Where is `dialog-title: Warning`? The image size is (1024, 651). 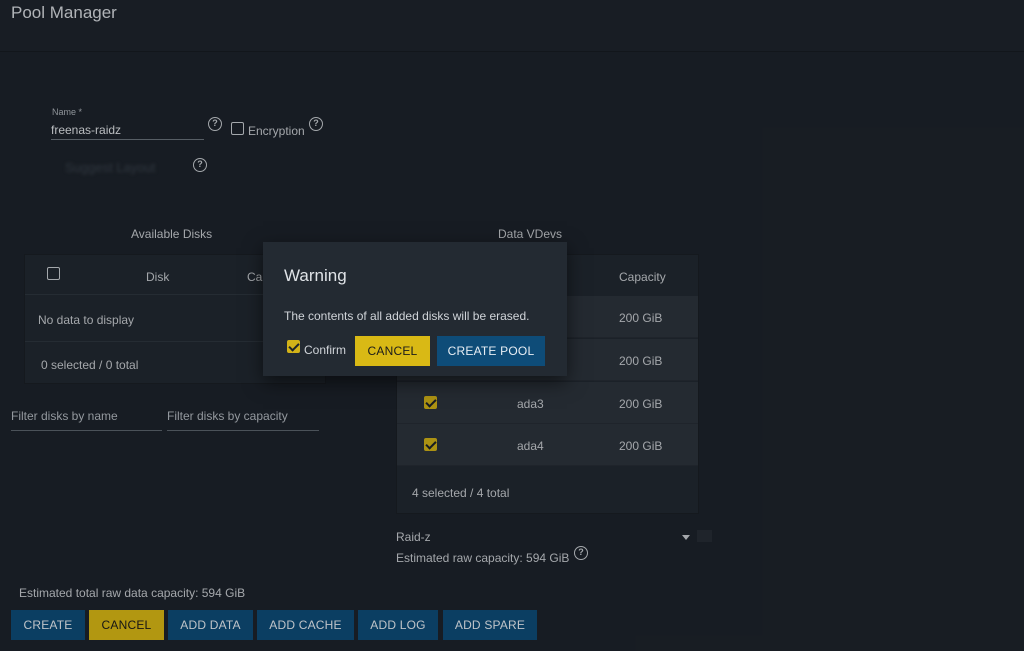 dialog-title: Warning is located at coordinates (315, 275).